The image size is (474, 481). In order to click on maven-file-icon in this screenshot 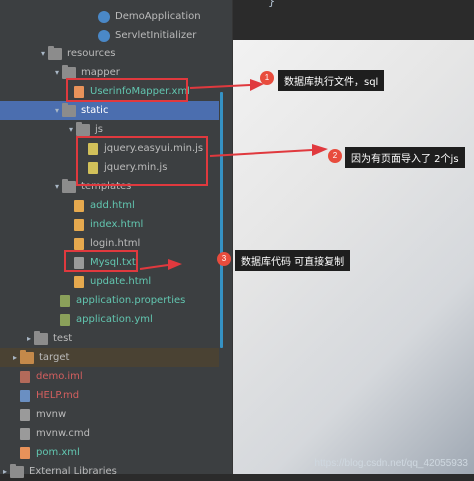, I will do `click(25, 452)`.